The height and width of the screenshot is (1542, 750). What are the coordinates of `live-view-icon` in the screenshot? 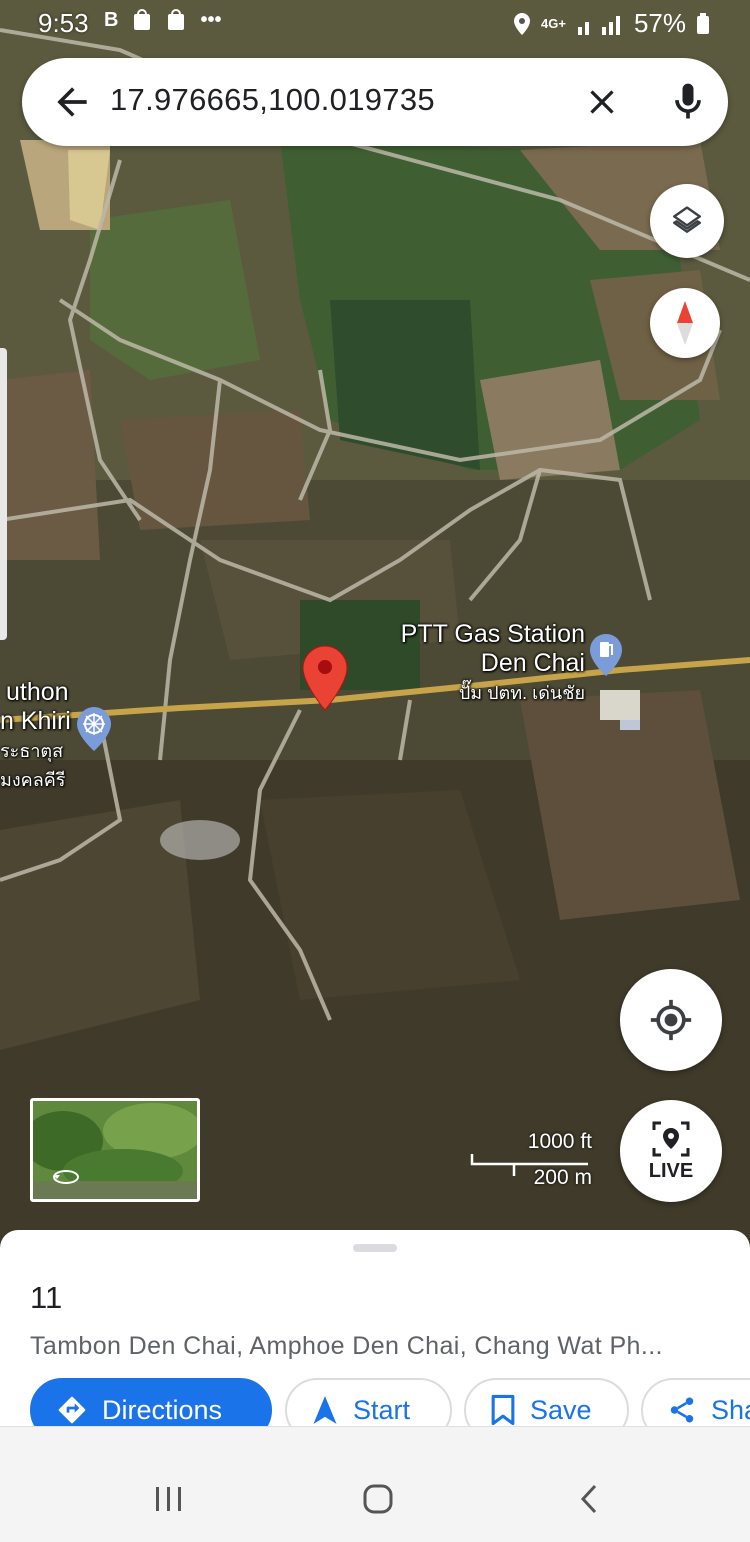 It's located at (671, 1138).